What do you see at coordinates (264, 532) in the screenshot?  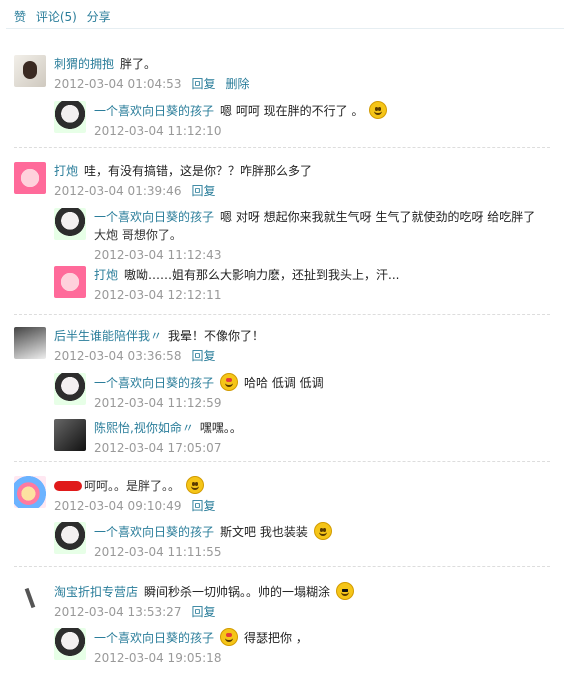 I see `reply-text: 斯文吧 我也装装` at bounding box center [264, 532].